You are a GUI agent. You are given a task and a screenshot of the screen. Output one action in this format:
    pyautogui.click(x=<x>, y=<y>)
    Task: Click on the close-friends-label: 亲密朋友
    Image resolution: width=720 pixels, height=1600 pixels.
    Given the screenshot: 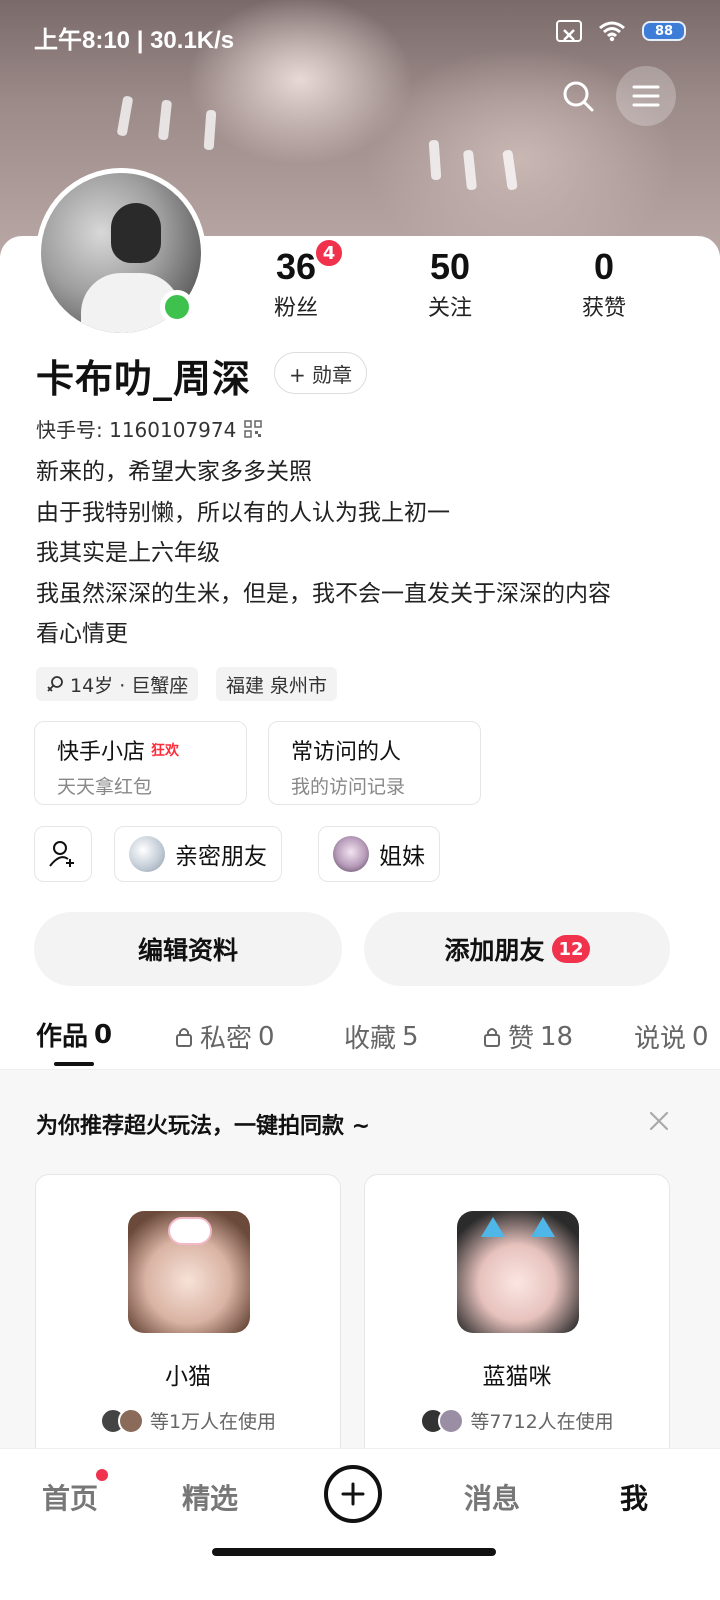 What is the action you would take?
    pyautogui.click(x=221, y=857)
    